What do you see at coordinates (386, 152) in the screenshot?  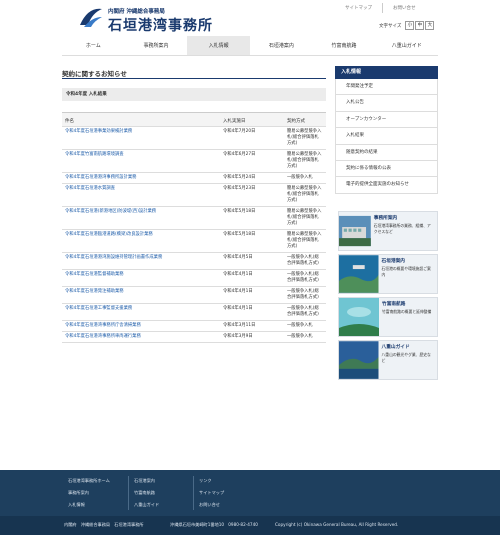 I see `sidebar-item-negotiated-contract: 随意契約の結果` at bounding box center [386, 152].